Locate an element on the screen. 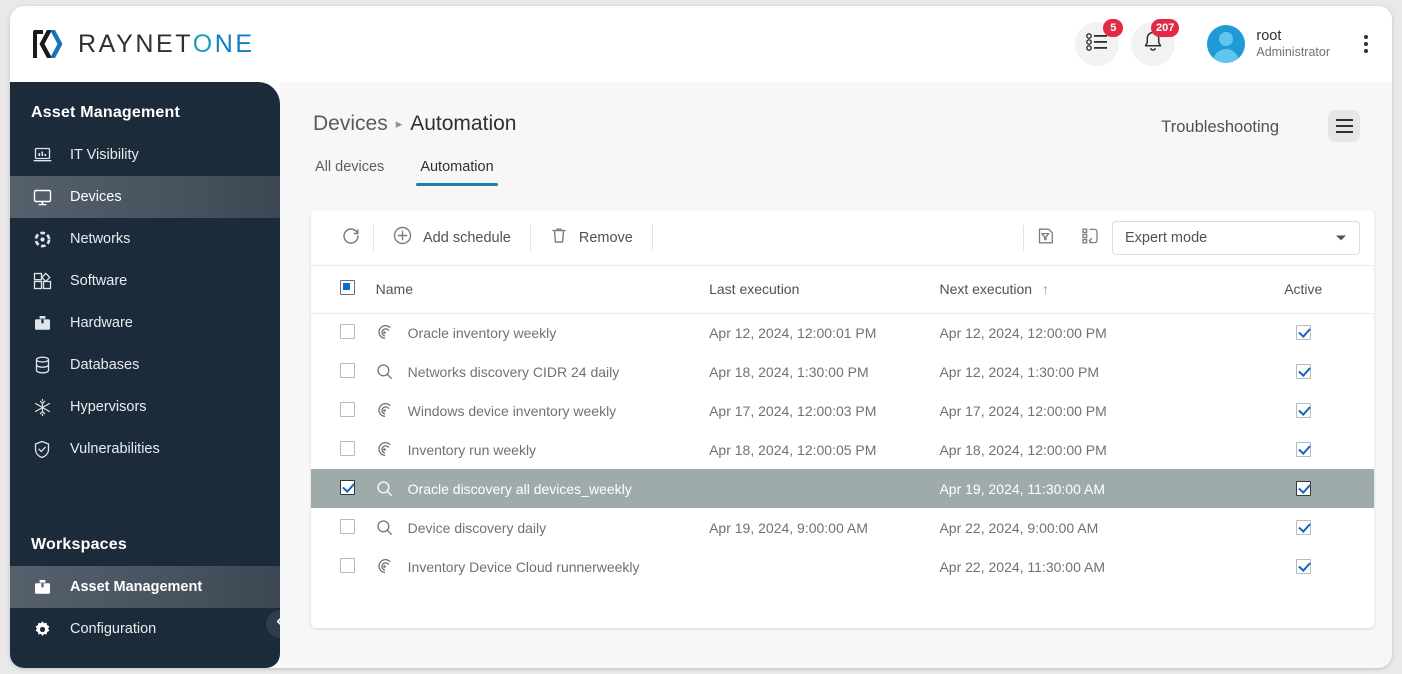  row-next-execution: Apr 17, 2024, 12:00:00 PM is located at coordinates (1023, 410).